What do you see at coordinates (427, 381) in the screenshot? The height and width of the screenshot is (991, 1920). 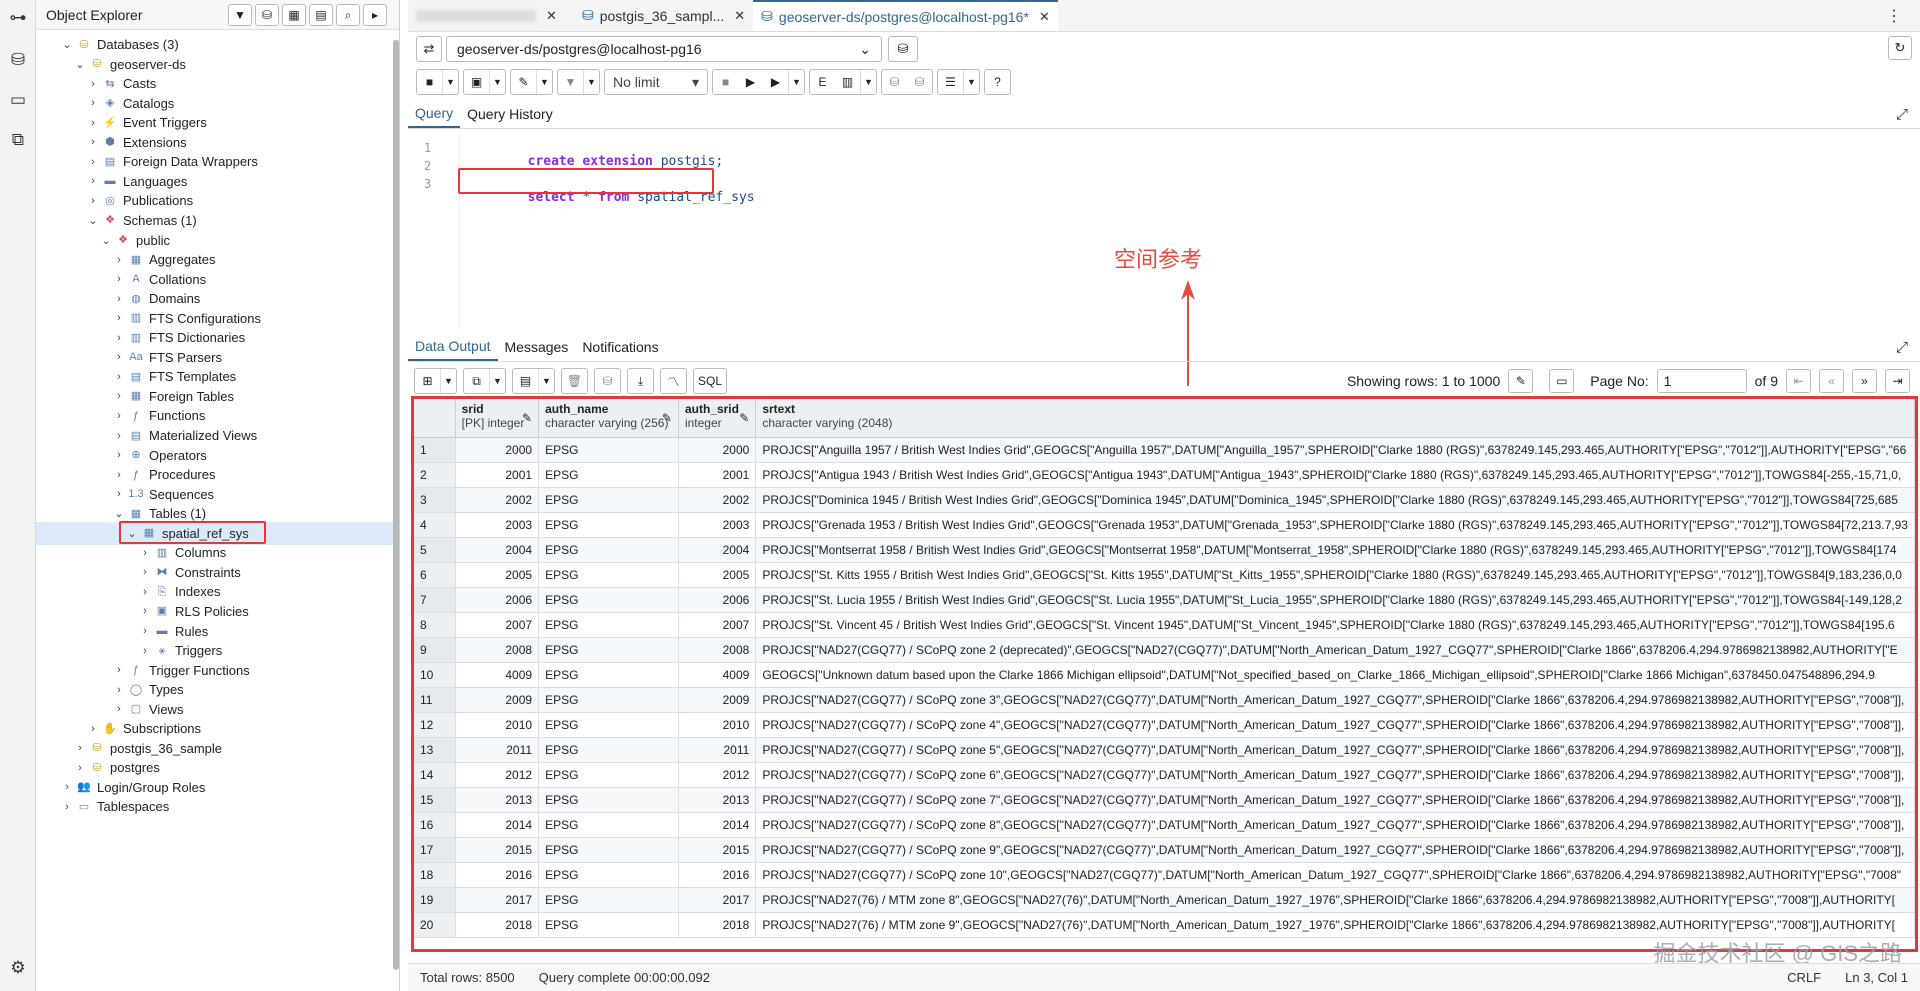 I see `add-row-icon: ⊞` at bounding box center [427, 381].